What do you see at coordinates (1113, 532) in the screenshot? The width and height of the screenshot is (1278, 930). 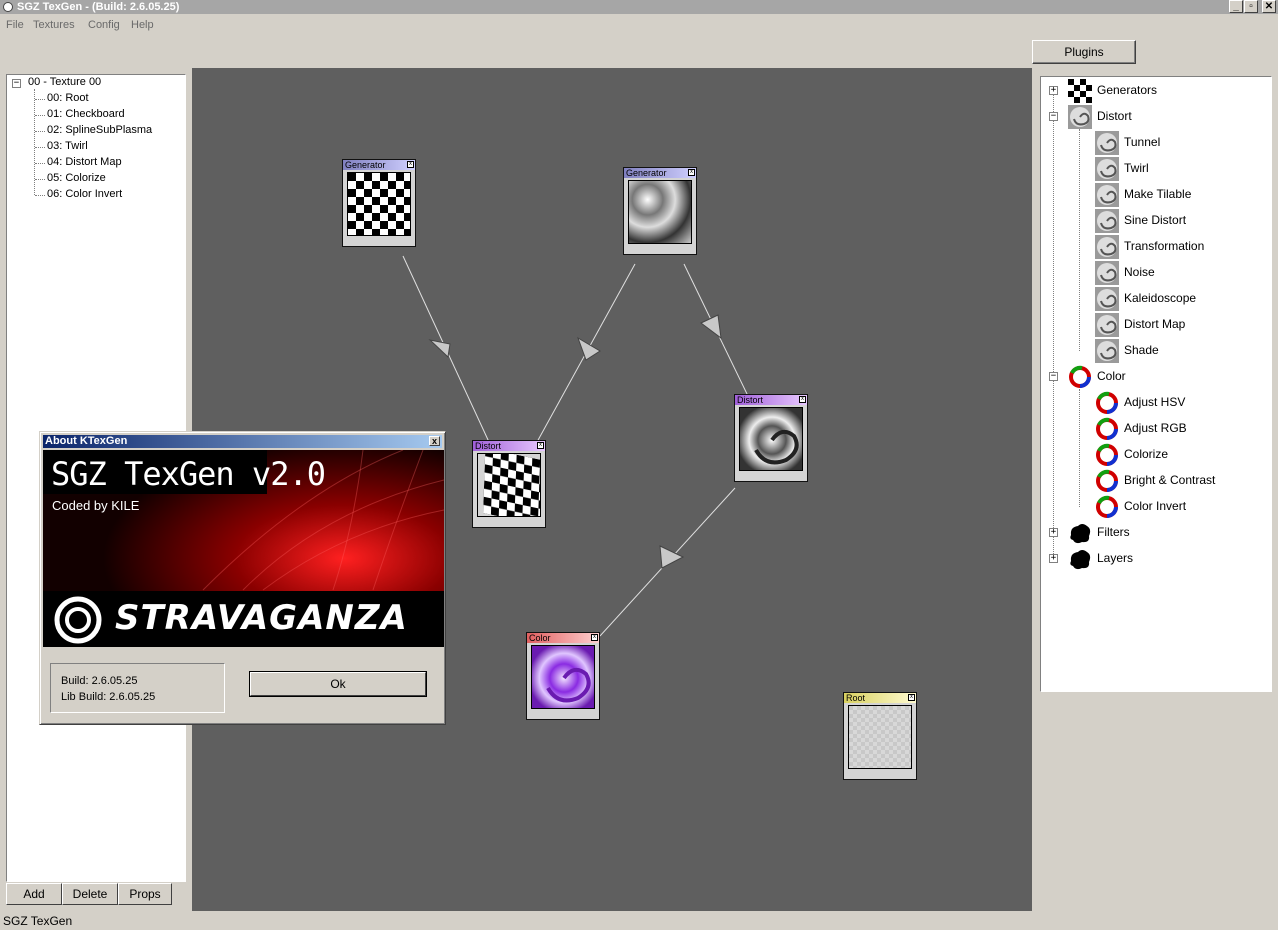 I see `plugin-category-filters: Filters` at bounding box center [1113, 532].